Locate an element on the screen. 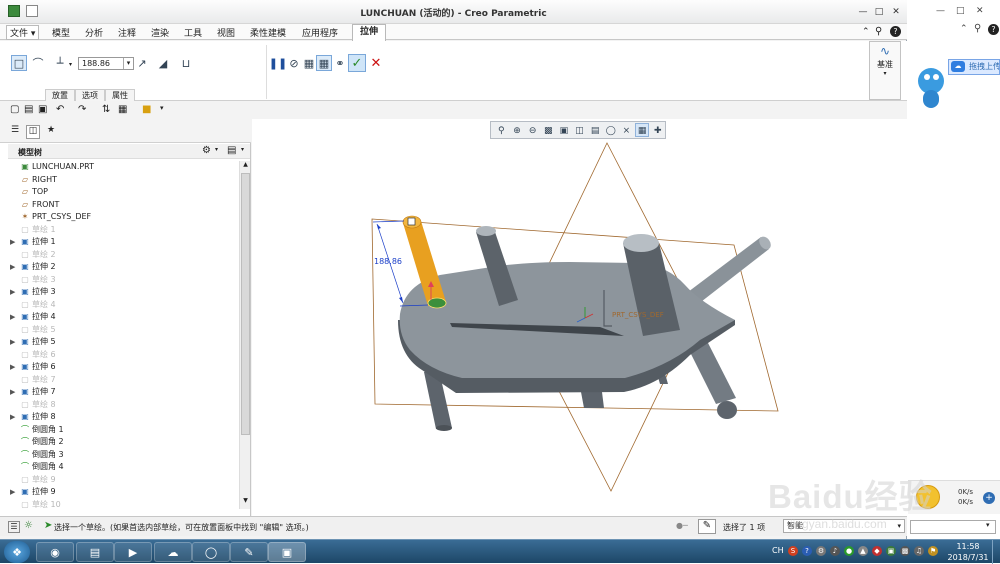 Image resolution: width=1000 pixels, height=564 pixels. tree-node: ▶ ▣ 拉伸 6 is located at coordinates (123, 367).